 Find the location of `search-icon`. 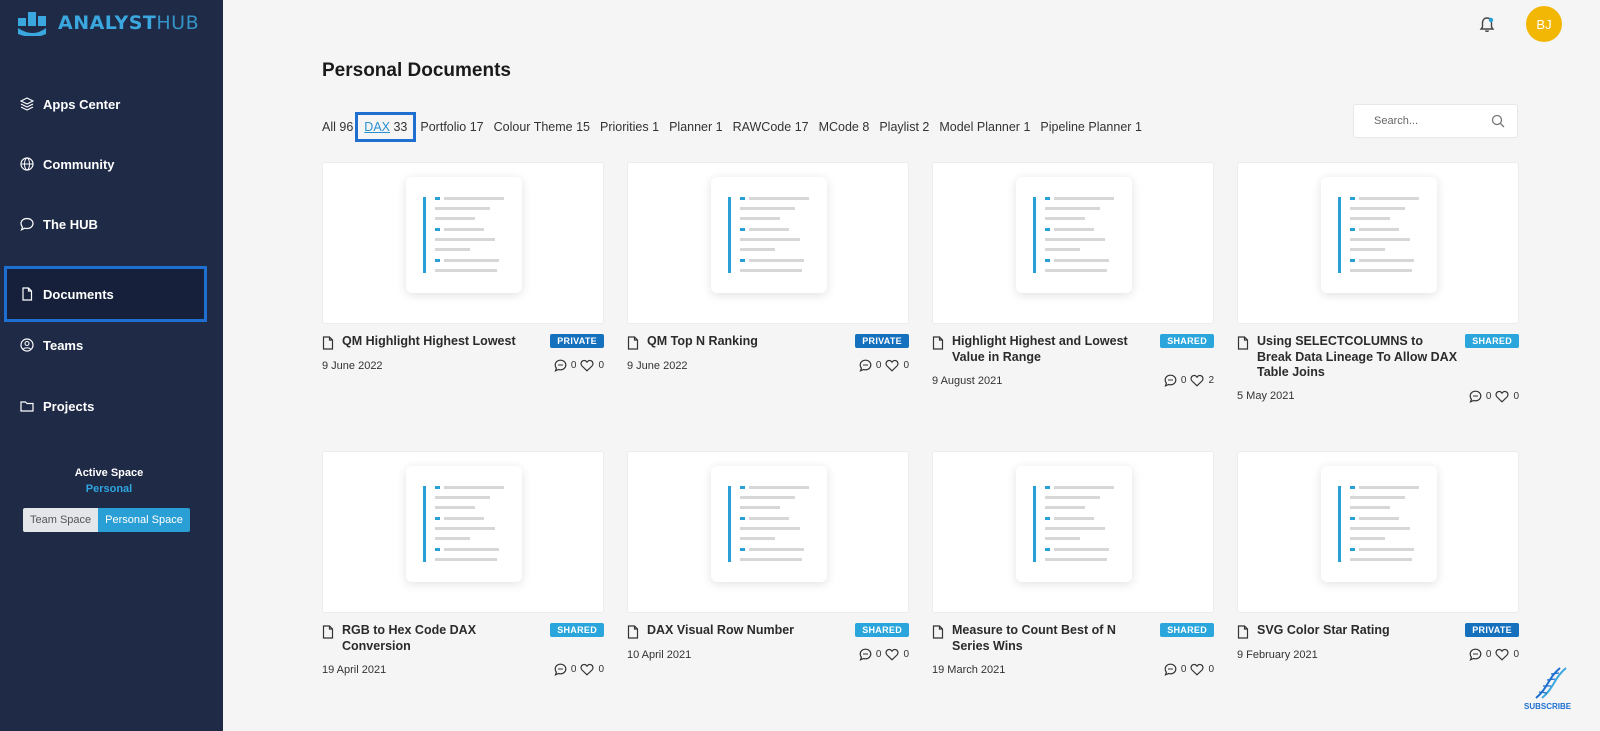

search-icon is located at coordinates (1498, 121).